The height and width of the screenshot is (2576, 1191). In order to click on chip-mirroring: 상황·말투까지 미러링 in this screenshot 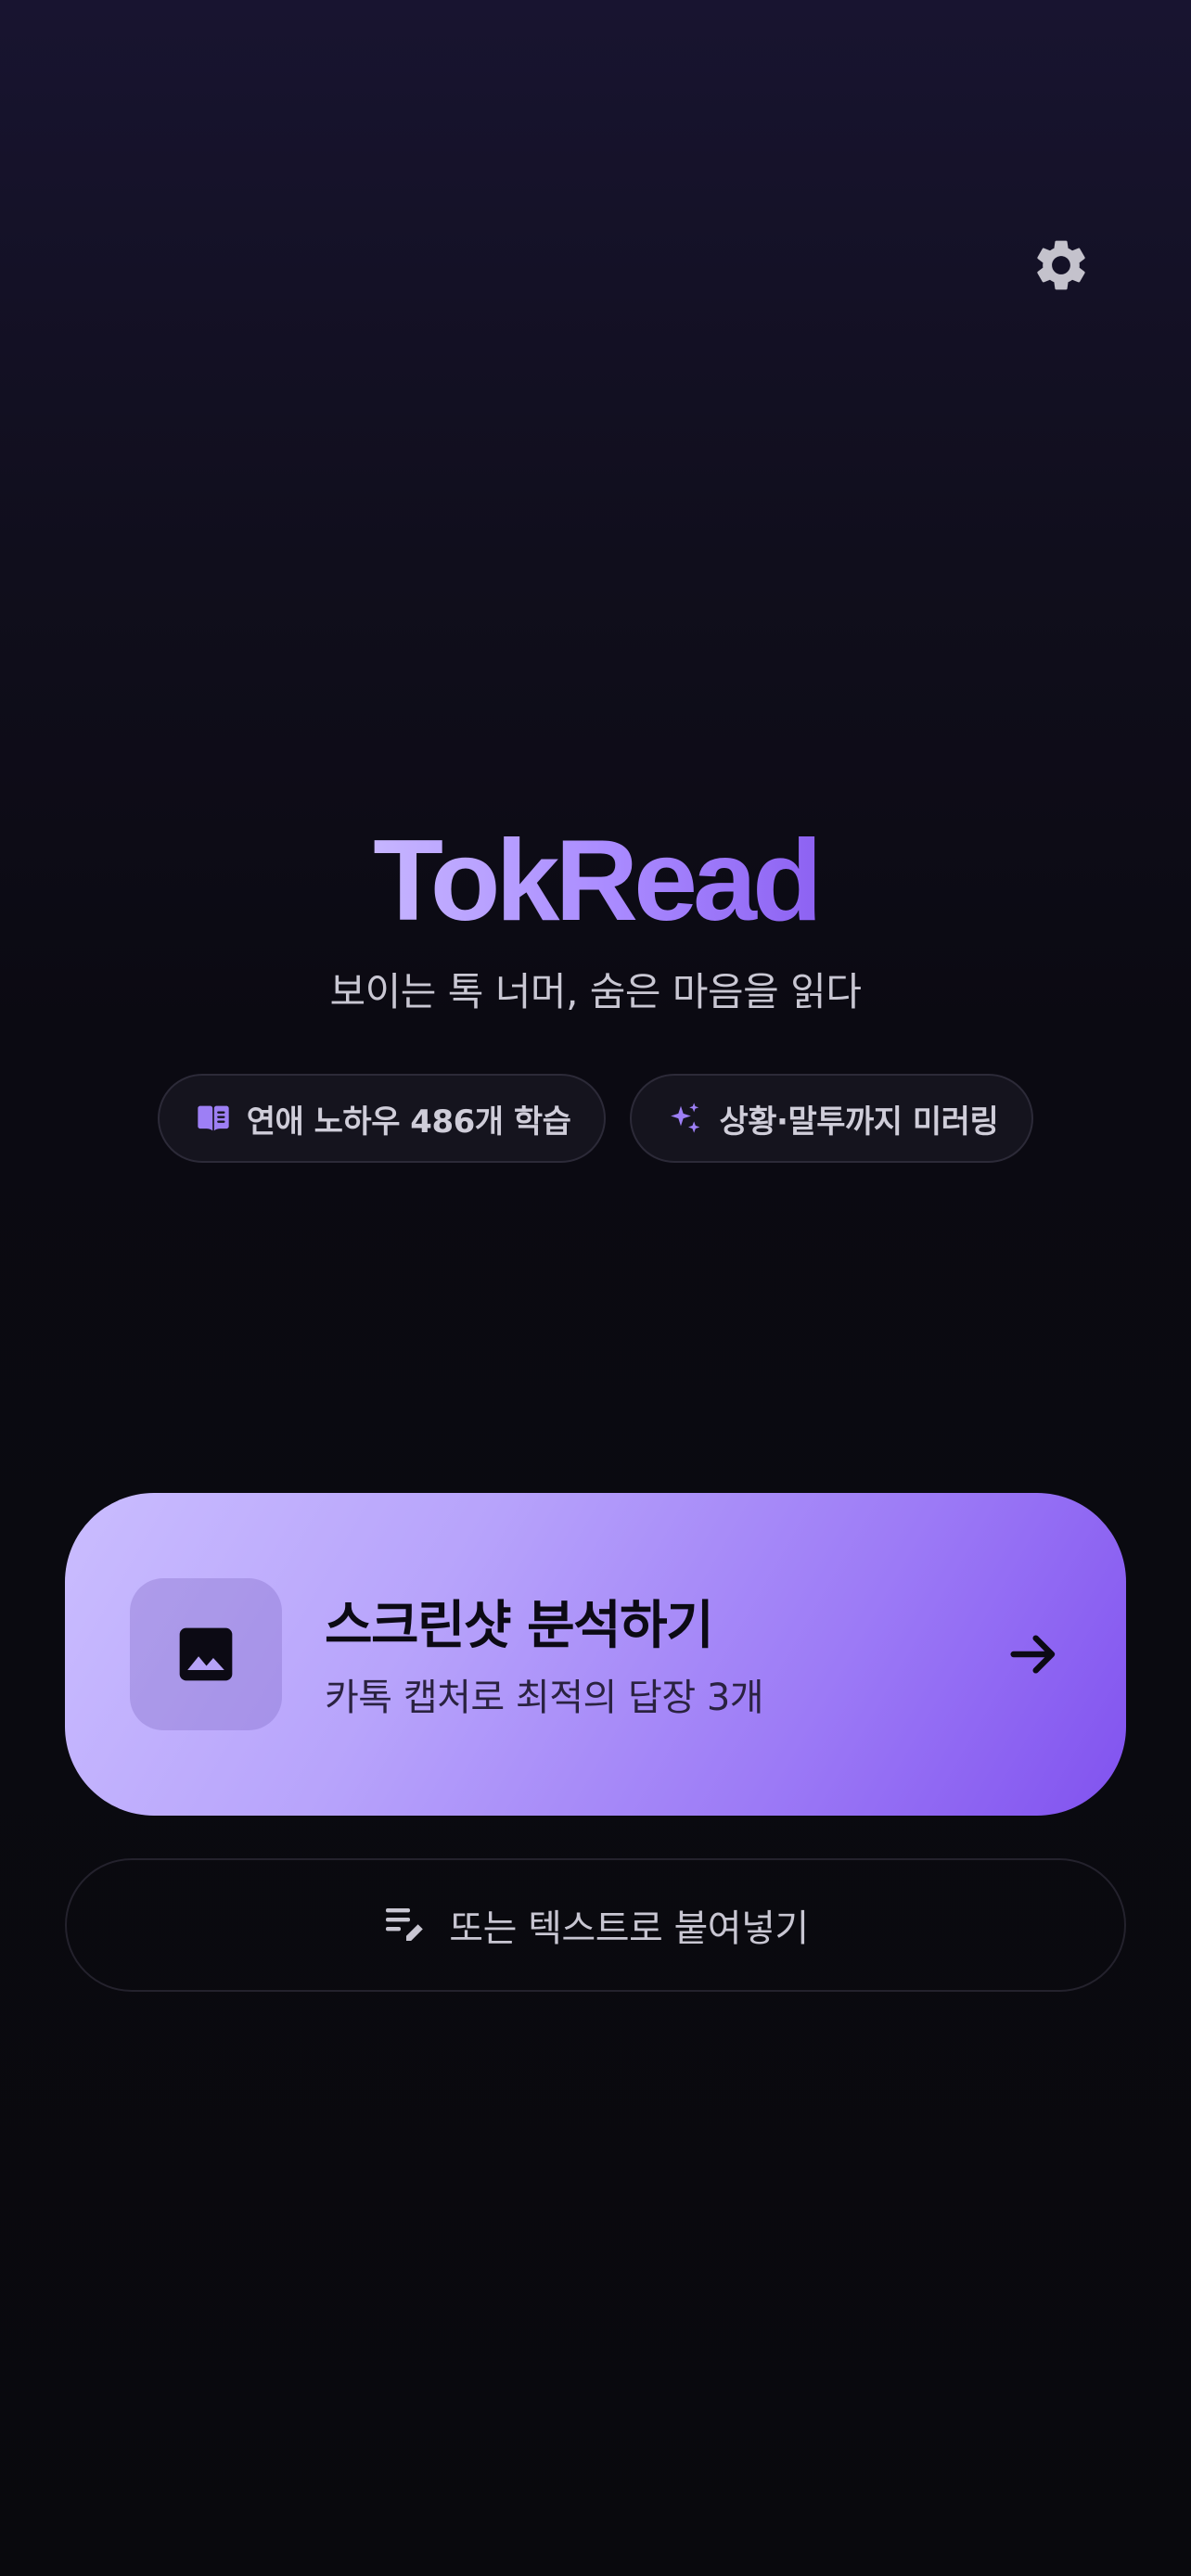, I will do `click(832, 1118)`.